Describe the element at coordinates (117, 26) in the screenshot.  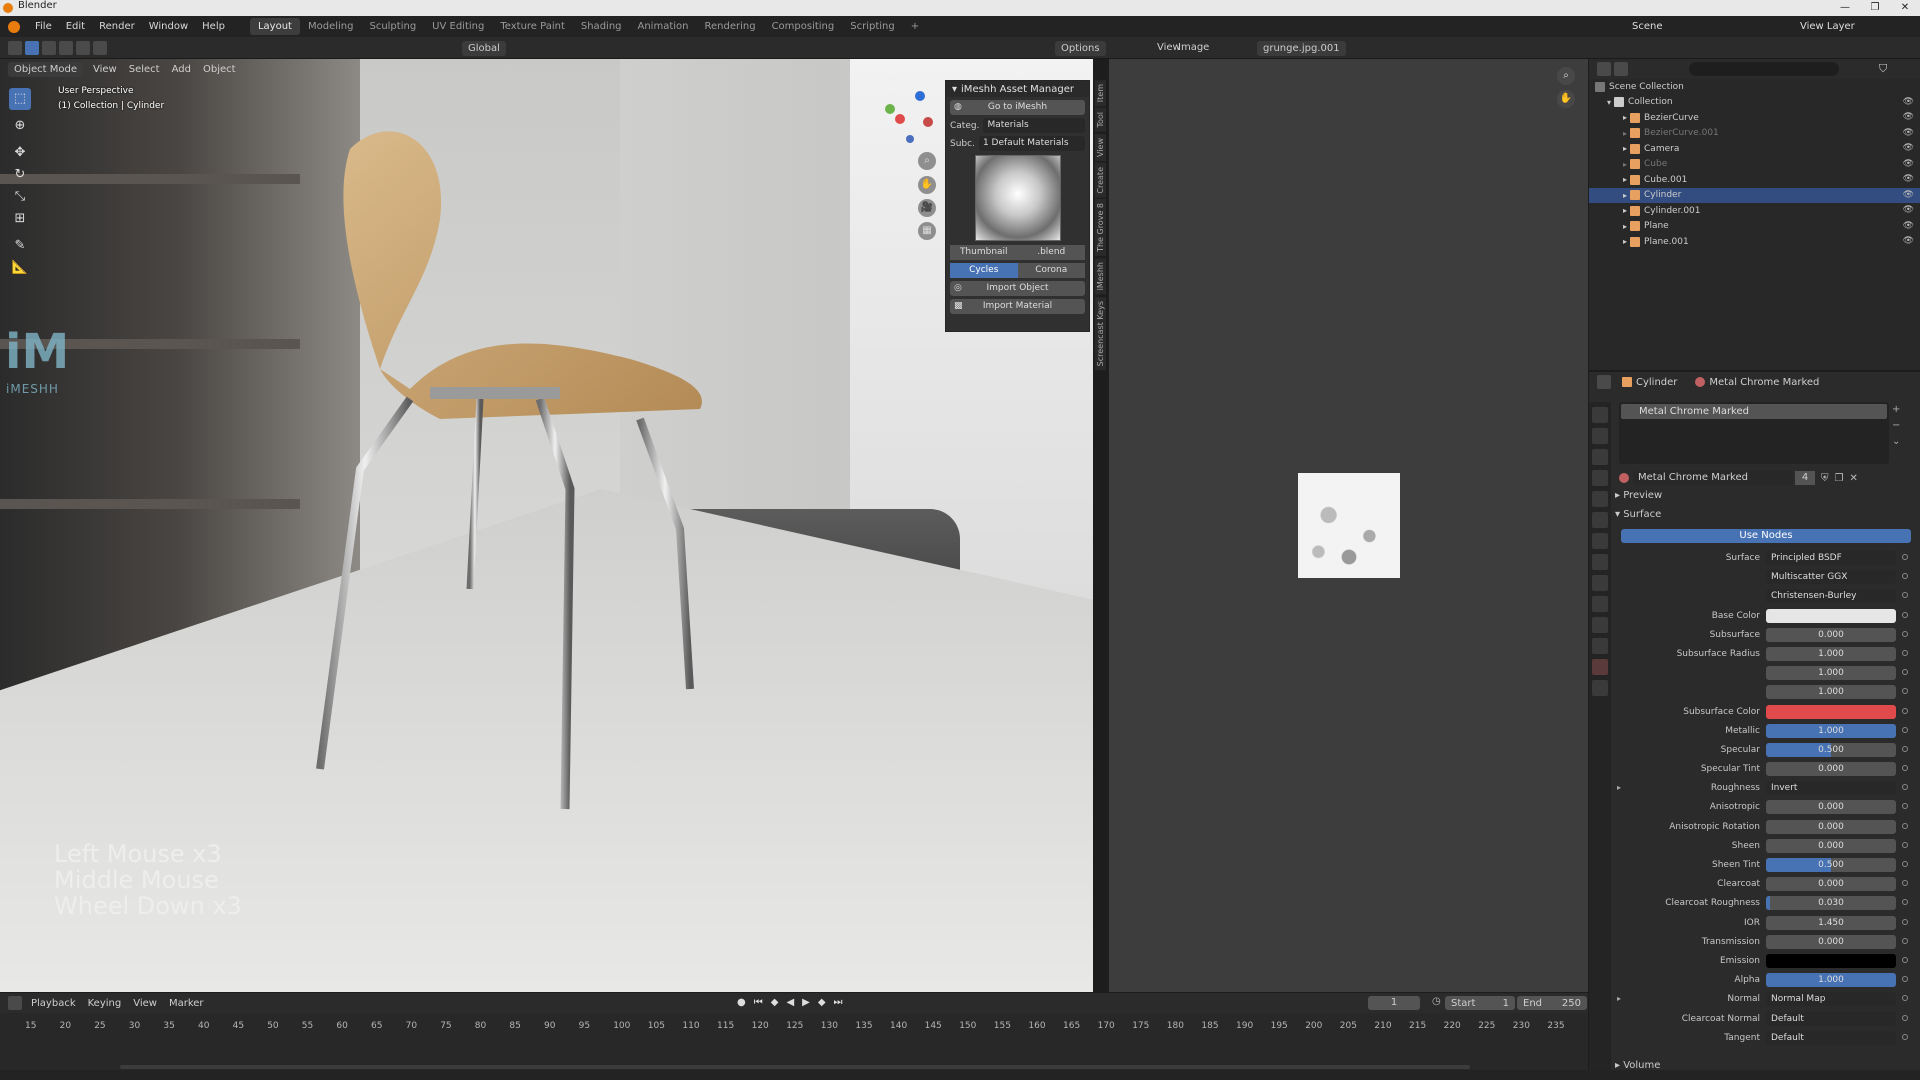
I see `menu-render: Render` at that location.